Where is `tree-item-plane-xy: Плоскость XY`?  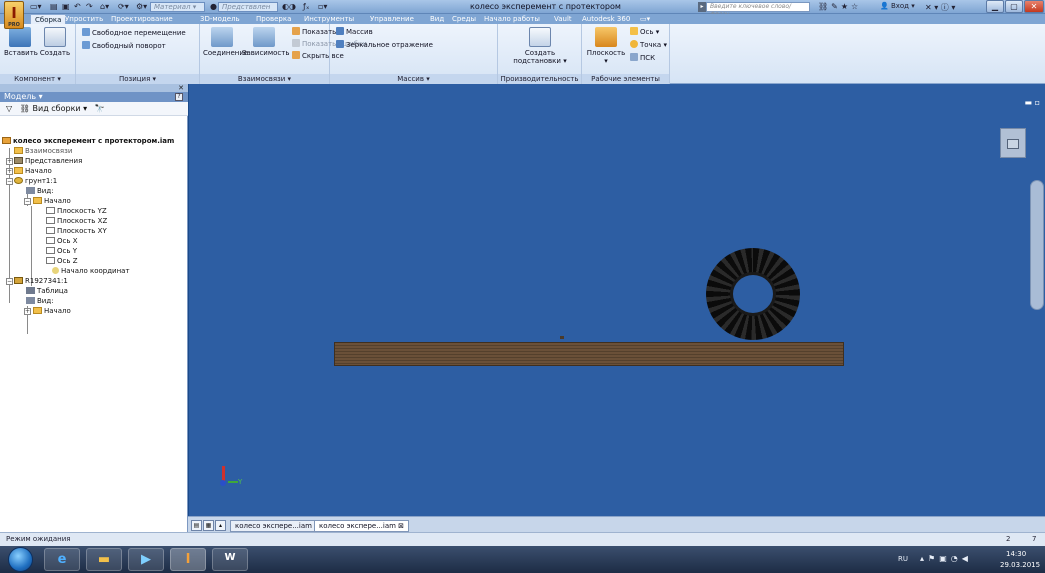
tree-item-plane-xy: Плоскость XY is located at coordinates (76, 231).